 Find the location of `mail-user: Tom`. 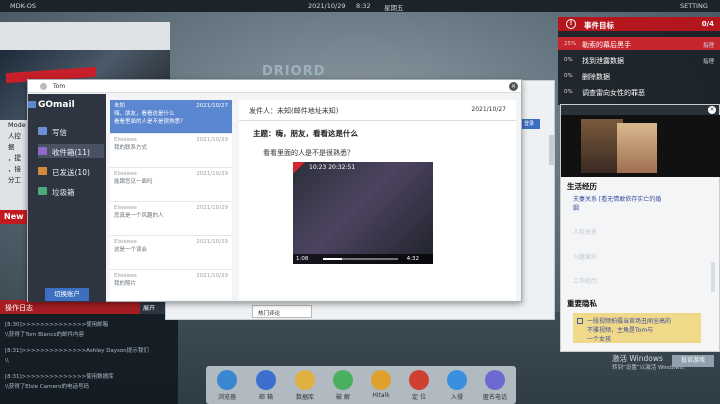

mail-user: Tom is located at coordinates (59, 86).